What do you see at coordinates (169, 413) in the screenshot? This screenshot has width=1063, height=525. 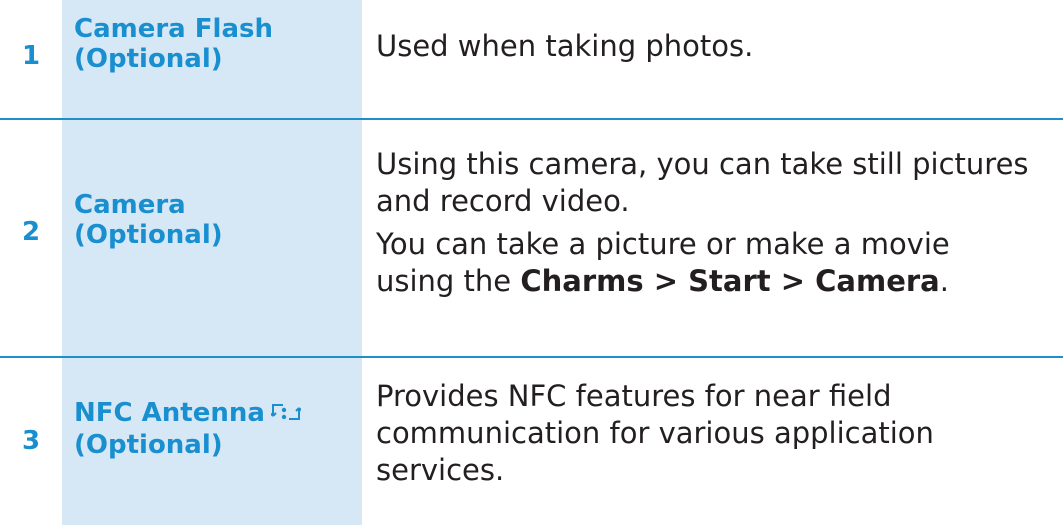 I see `feature-name-text: NFC Antenna` at bounding box center [169, 413].